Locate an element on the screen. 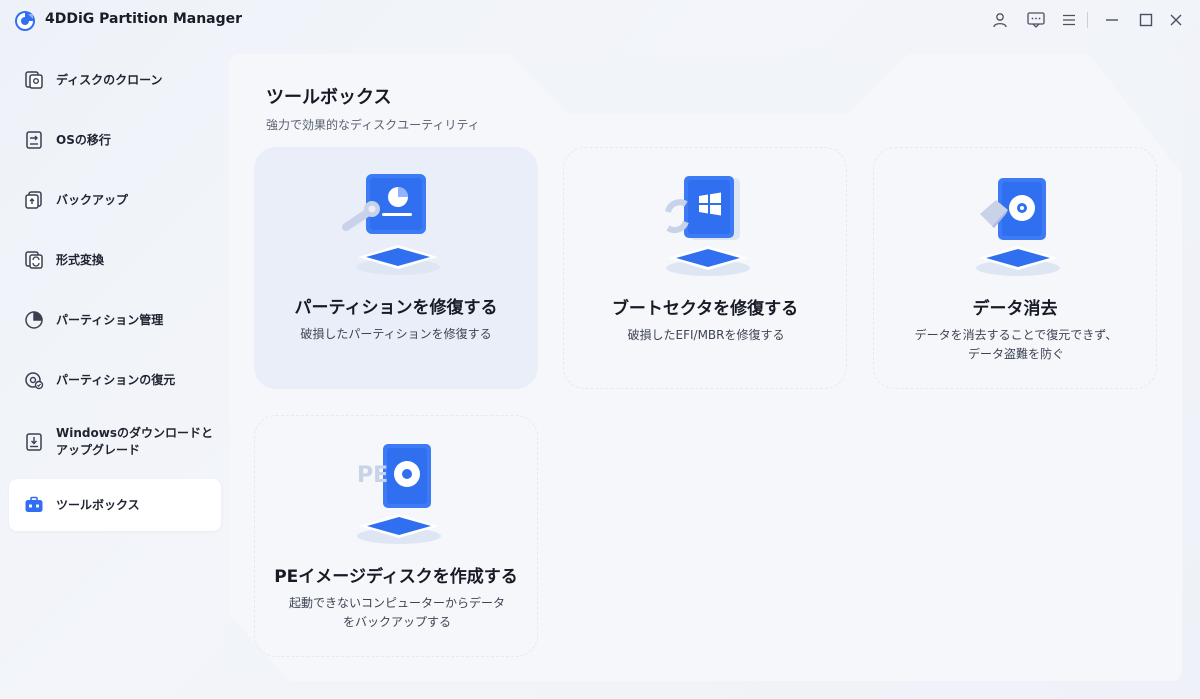 This screenshot has height=699, width=1200. sidebar-item-label-line1: Windowsのダウンロードと is located at coordinates (134, 433).